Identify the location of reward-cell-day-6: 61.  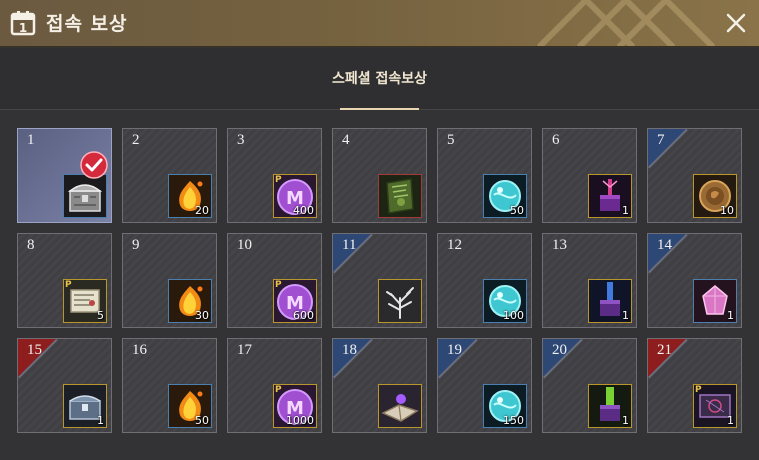
(589, 175).